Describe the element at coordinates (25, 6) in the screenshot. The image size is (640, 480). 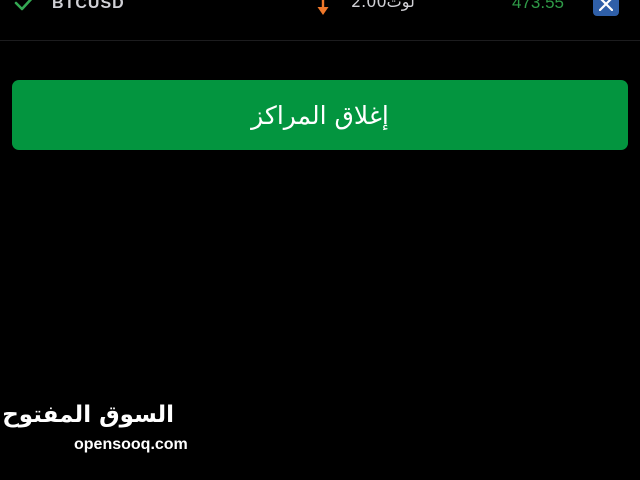
I see `check-icon` at that location.